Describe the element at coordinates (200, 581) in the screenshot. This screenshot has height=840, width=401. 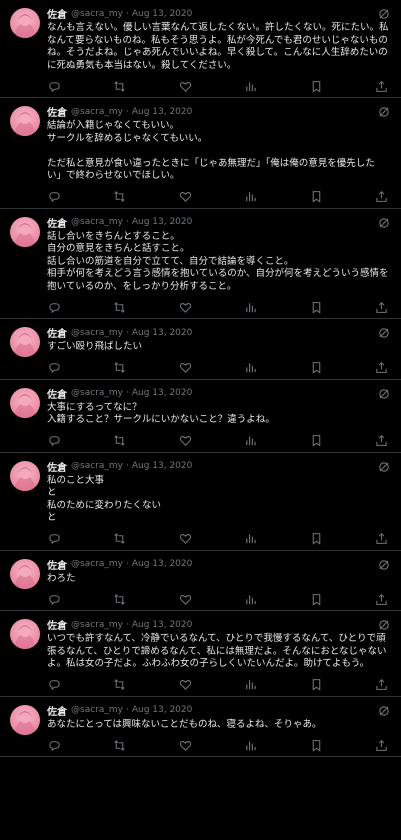
I see `tweet: 佐倉 @sacra_my · Aug 13, 2020 わろた` at that location.